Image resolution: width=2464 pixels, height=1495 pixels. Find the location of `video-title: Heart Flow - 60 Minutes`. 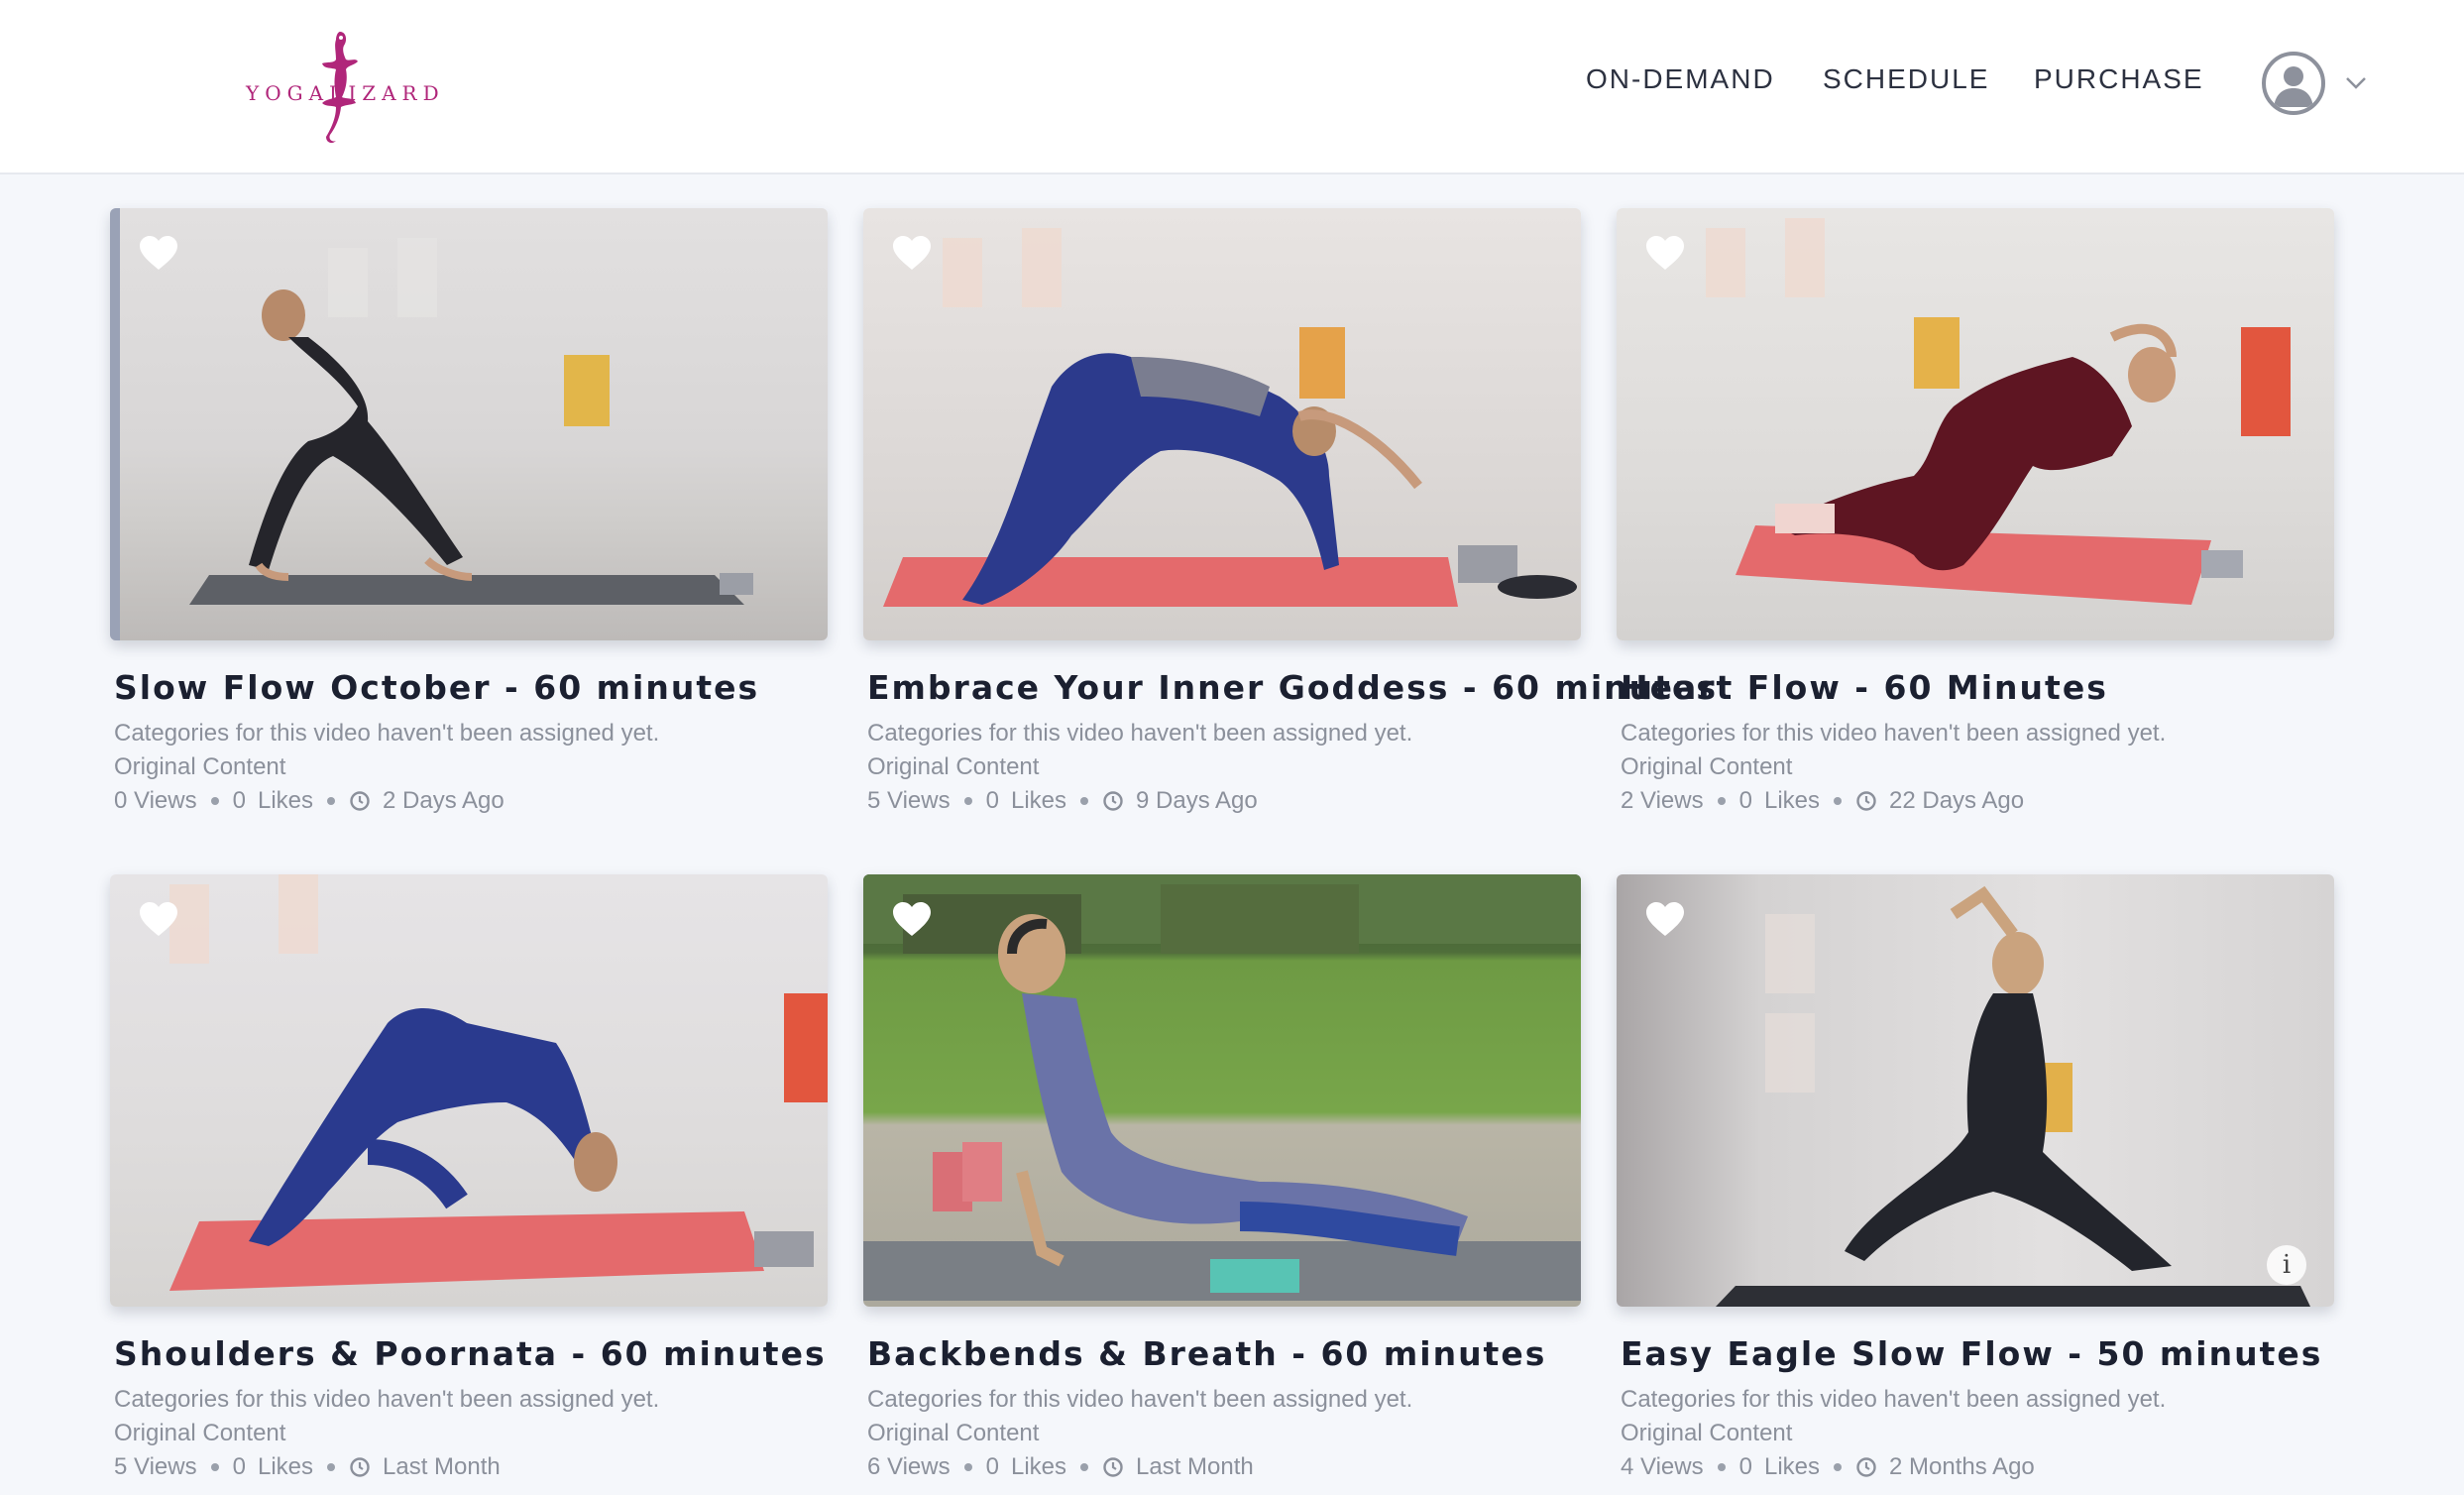

video-title: Heart Flow - 60 Minutes is located at coordinates (1977, 687).